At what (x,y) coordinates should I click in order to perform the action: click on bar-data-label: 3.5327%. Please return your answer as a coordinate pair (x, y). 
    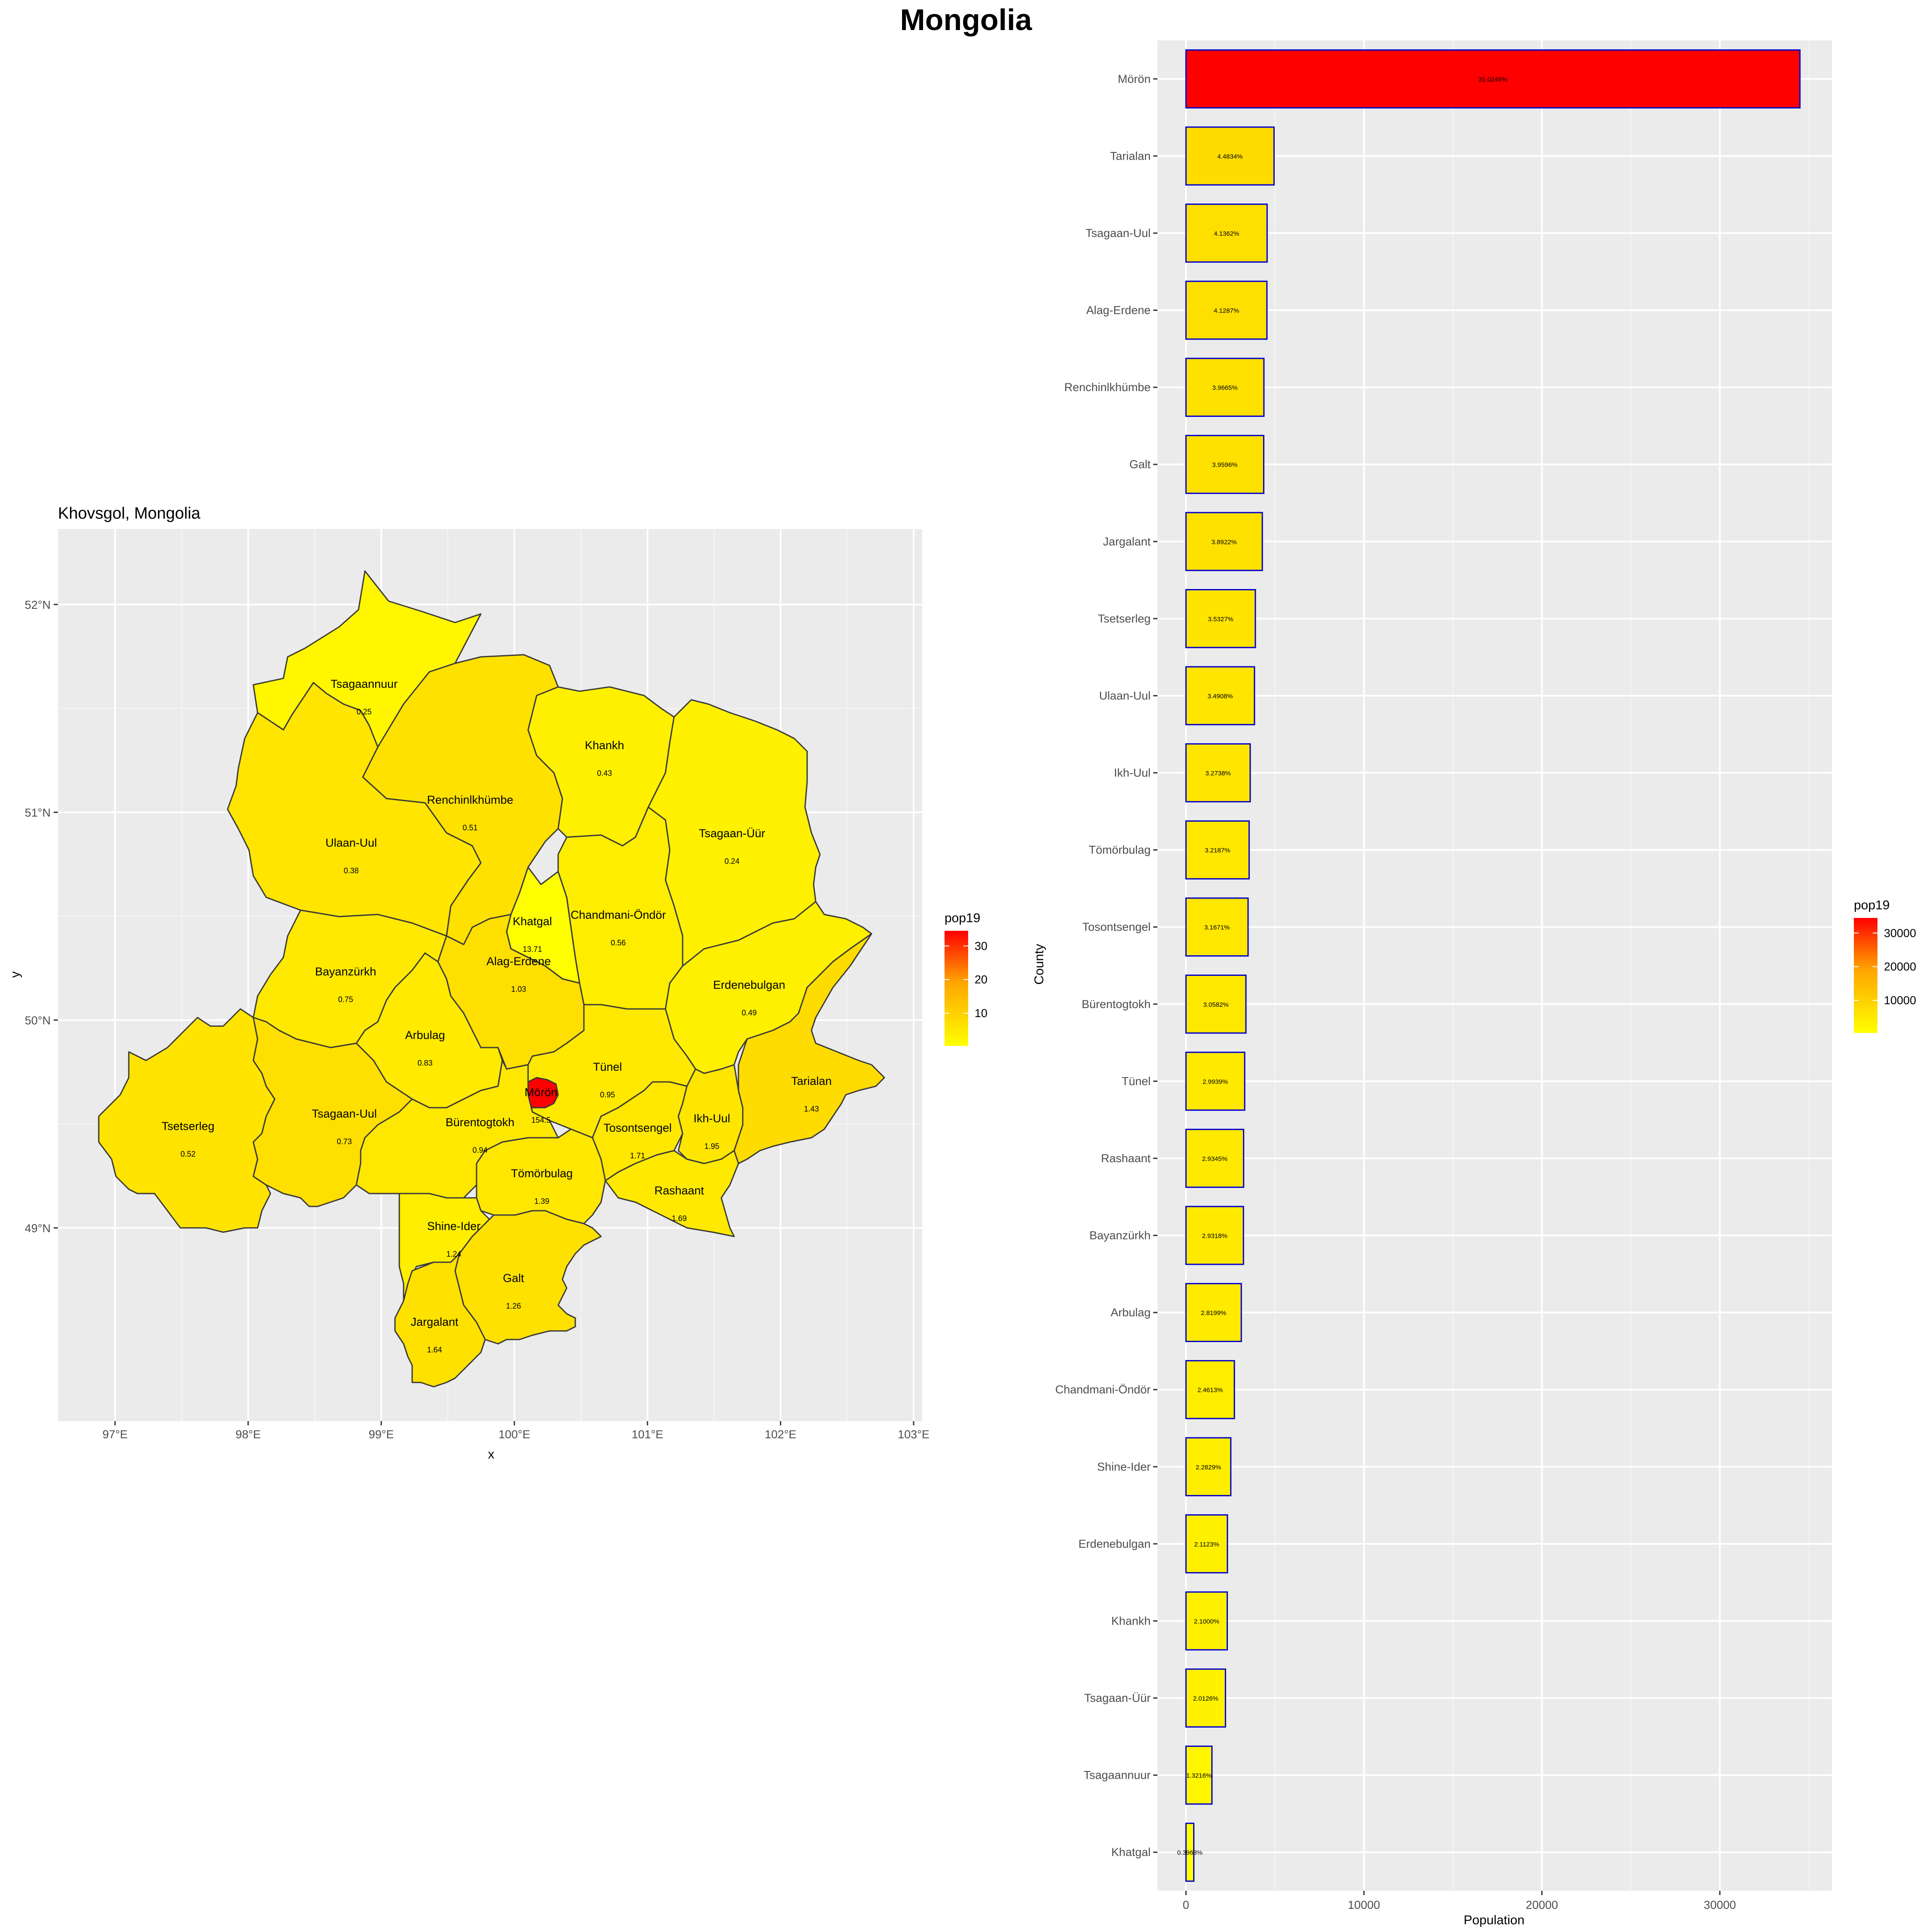
    Looking at the image, I should click on (1221, 619).